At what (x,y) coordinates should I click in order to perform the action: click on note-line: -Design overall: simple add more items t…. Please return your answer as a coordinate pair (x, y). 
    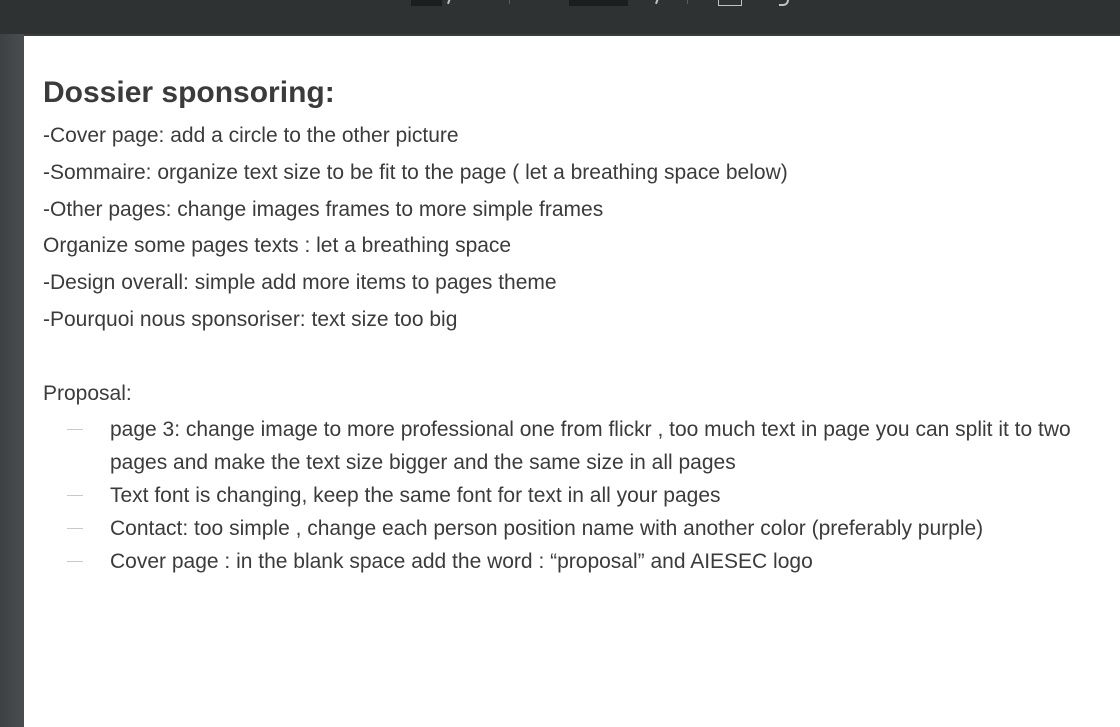
    Looking at the image, I should click on (300, 283).